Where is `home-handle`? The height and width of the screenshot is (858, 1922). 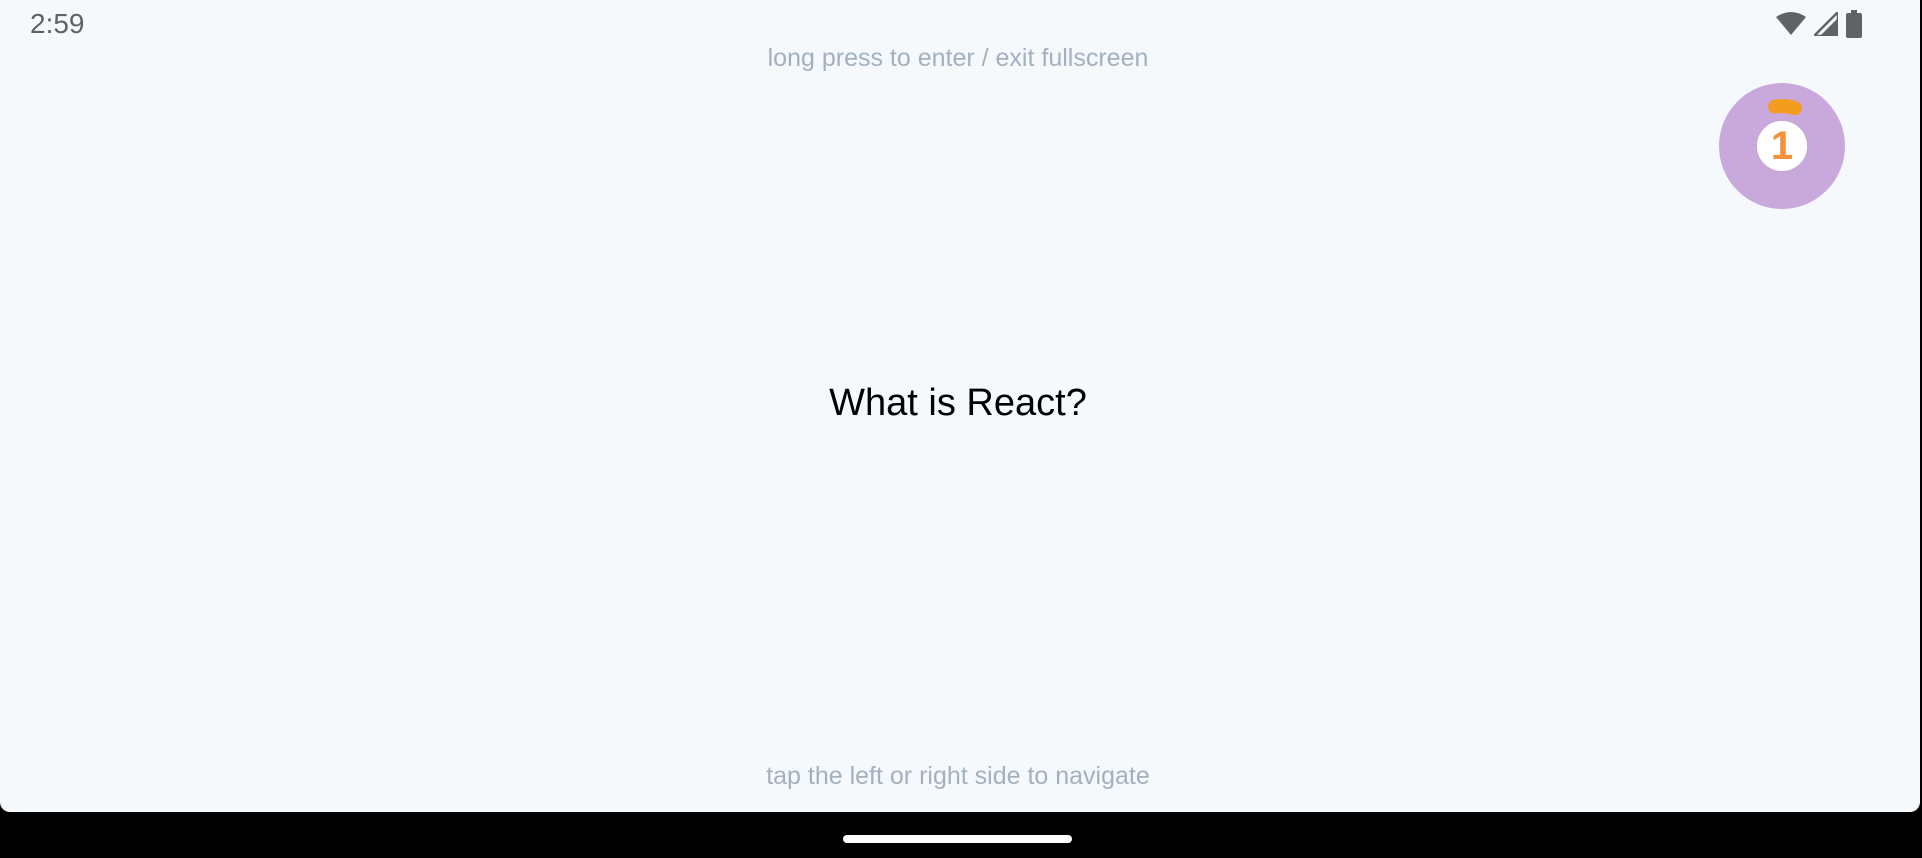
home-handle is located at coordinates (957, 839).